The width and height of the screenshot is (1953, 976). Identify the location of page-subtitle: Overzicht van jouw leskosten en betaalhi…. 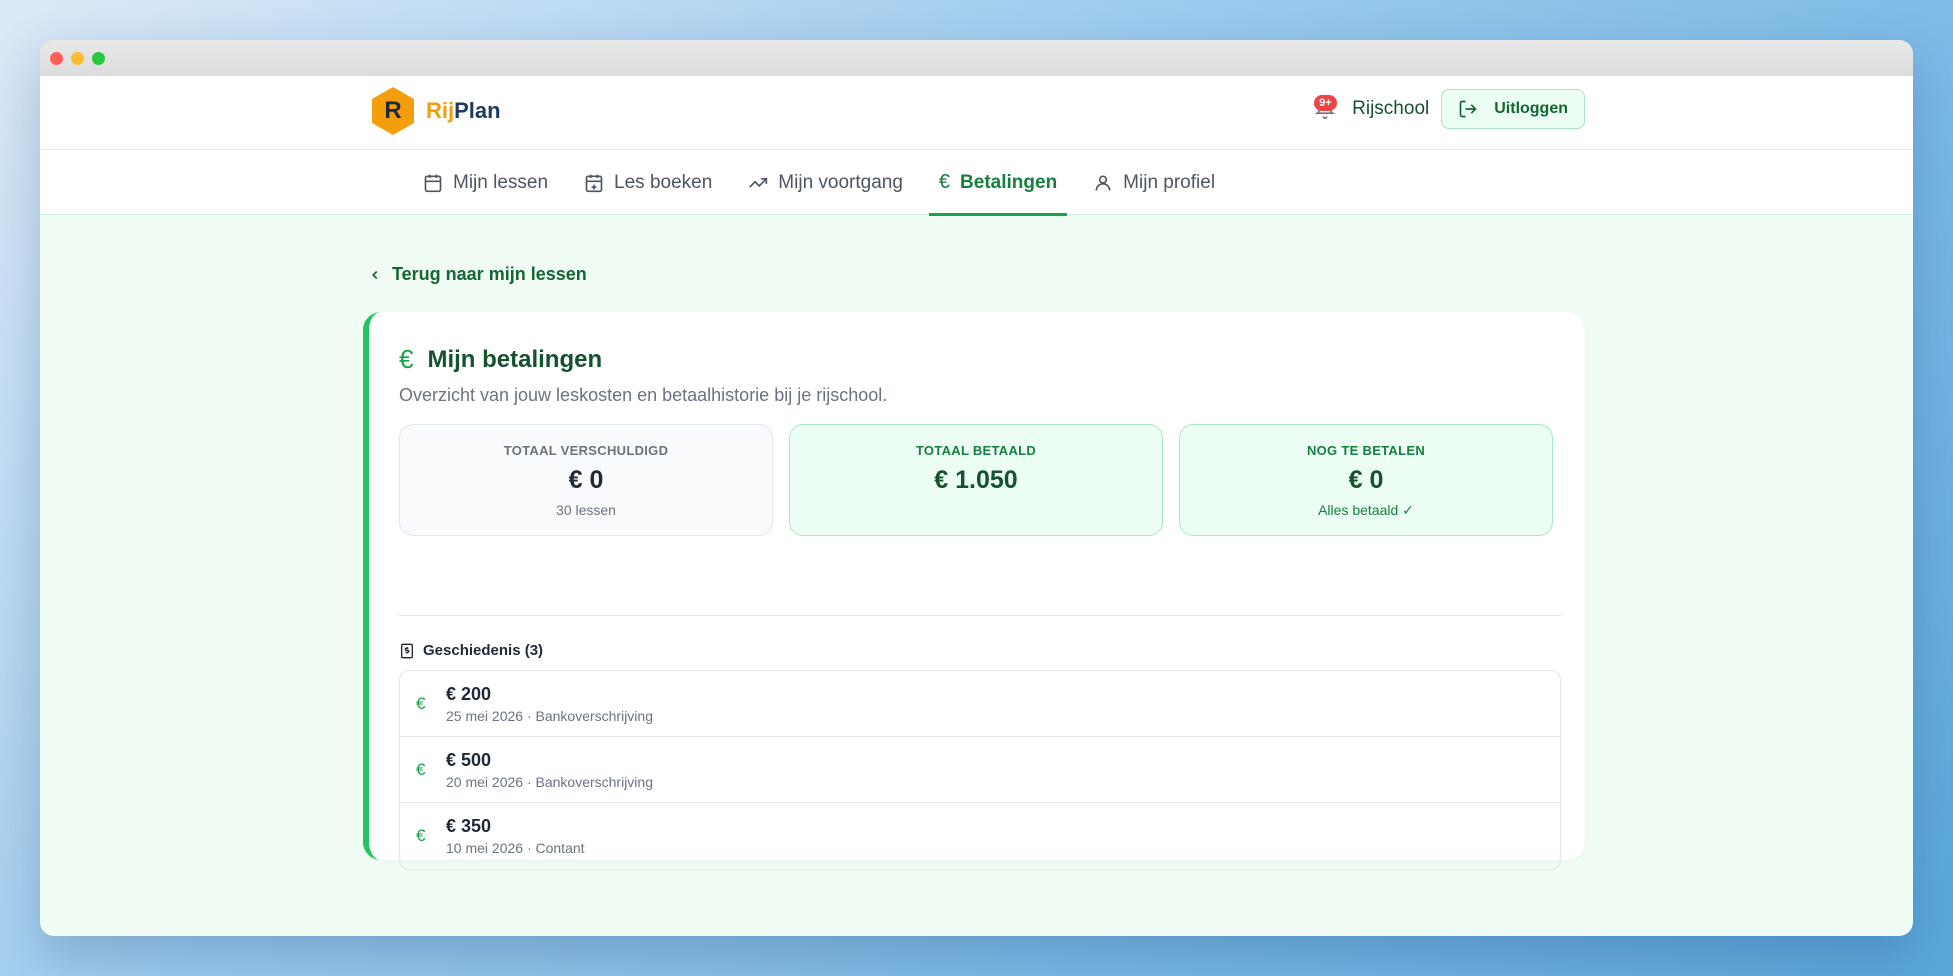
(643, 395).